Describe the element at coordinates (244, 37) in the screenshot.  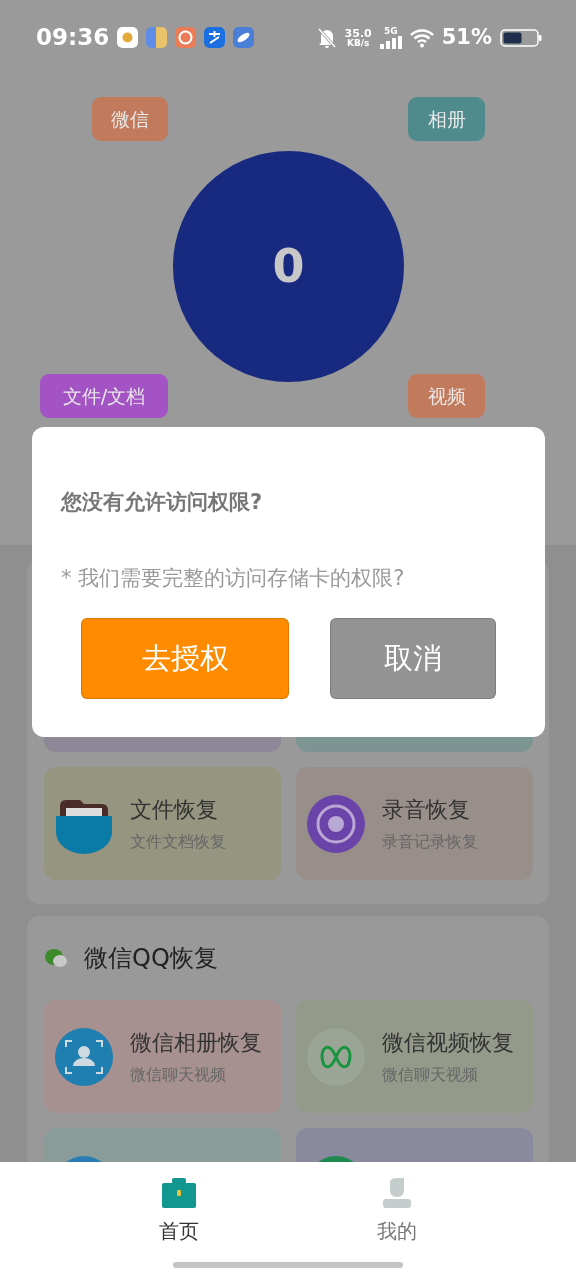
I see `planet-icon` at that location.